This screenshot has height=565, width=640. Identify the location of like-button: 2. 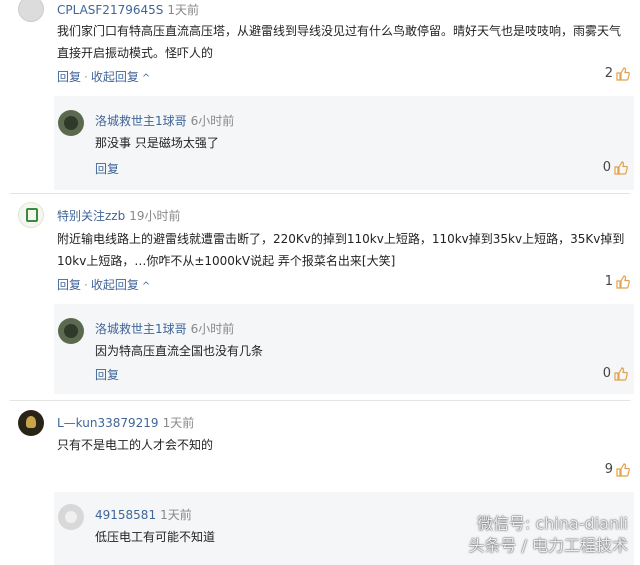
(617, 73).